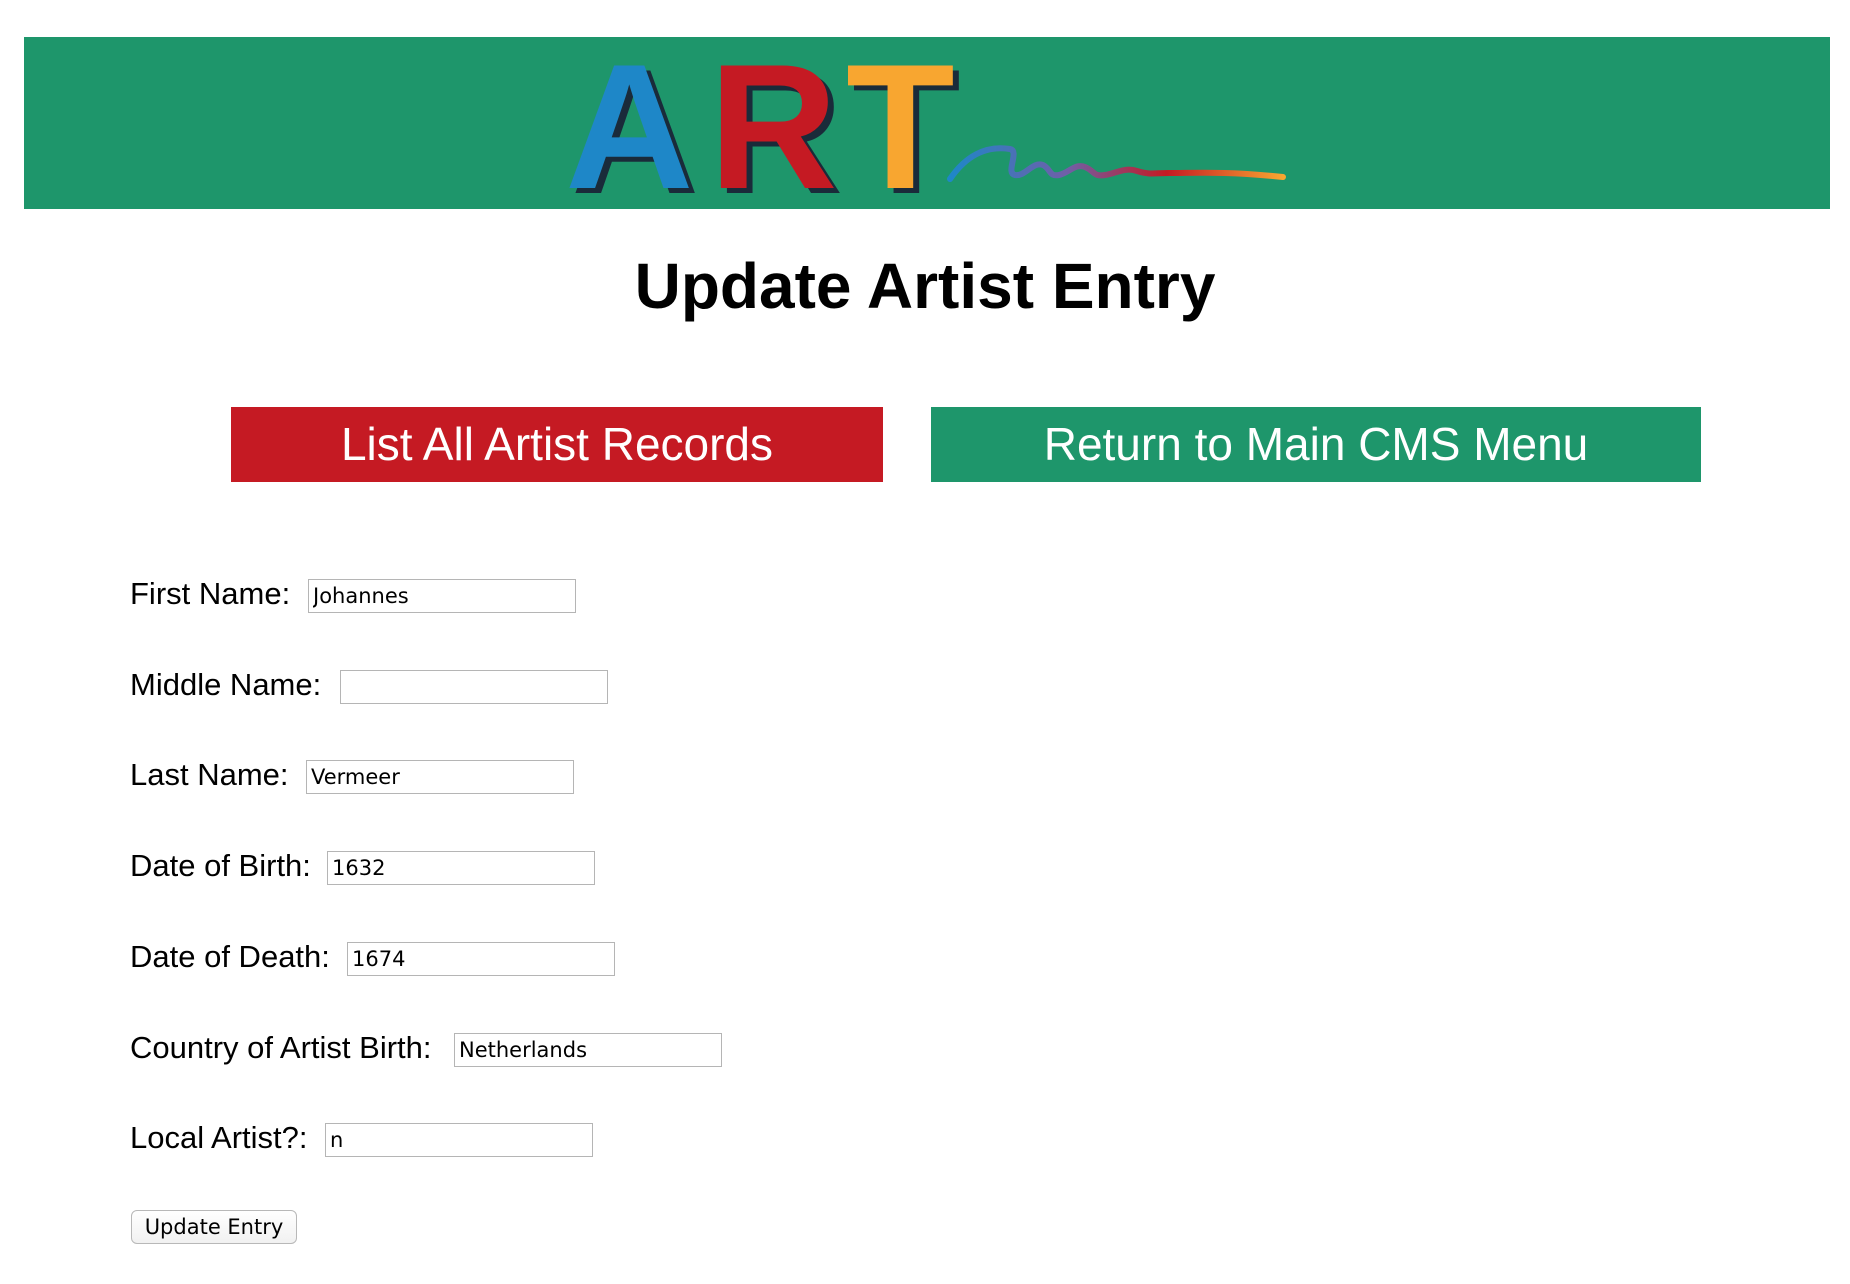 Image resolution: width=1850 pixels, height=1284 pixels. Describe the element at coordinates (557, 444) in the screenshot. I see `list-all-artist-records-button: List All Artist Records` at that location.